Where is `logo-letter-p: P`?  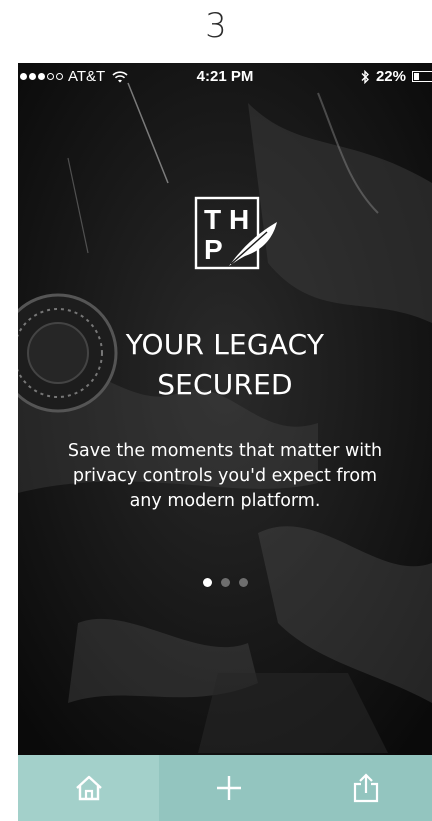 logo-letter-p: P is located at coordinates (213, 249).